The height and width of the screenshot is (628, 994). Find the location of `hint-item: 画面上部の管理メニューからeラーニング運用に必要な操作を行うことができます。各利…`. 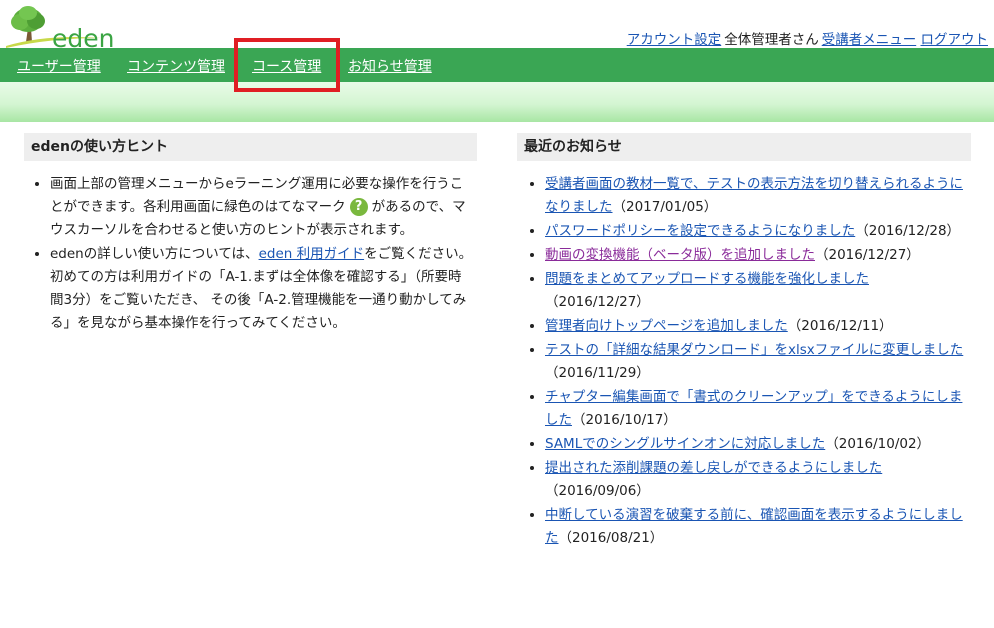

hint-item: 画面上部の管理メニューからeラーニング運用に必要な操作を行うことができます。各利… is located at coordinates (262, 207).